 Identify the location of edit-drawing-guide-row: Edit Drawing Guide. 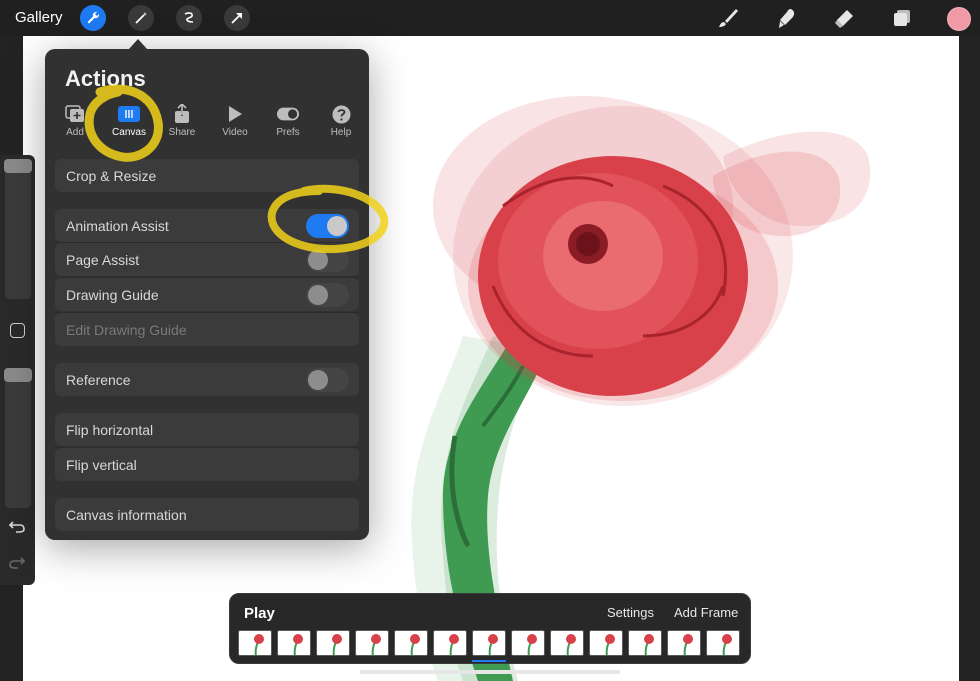
(207, 329).